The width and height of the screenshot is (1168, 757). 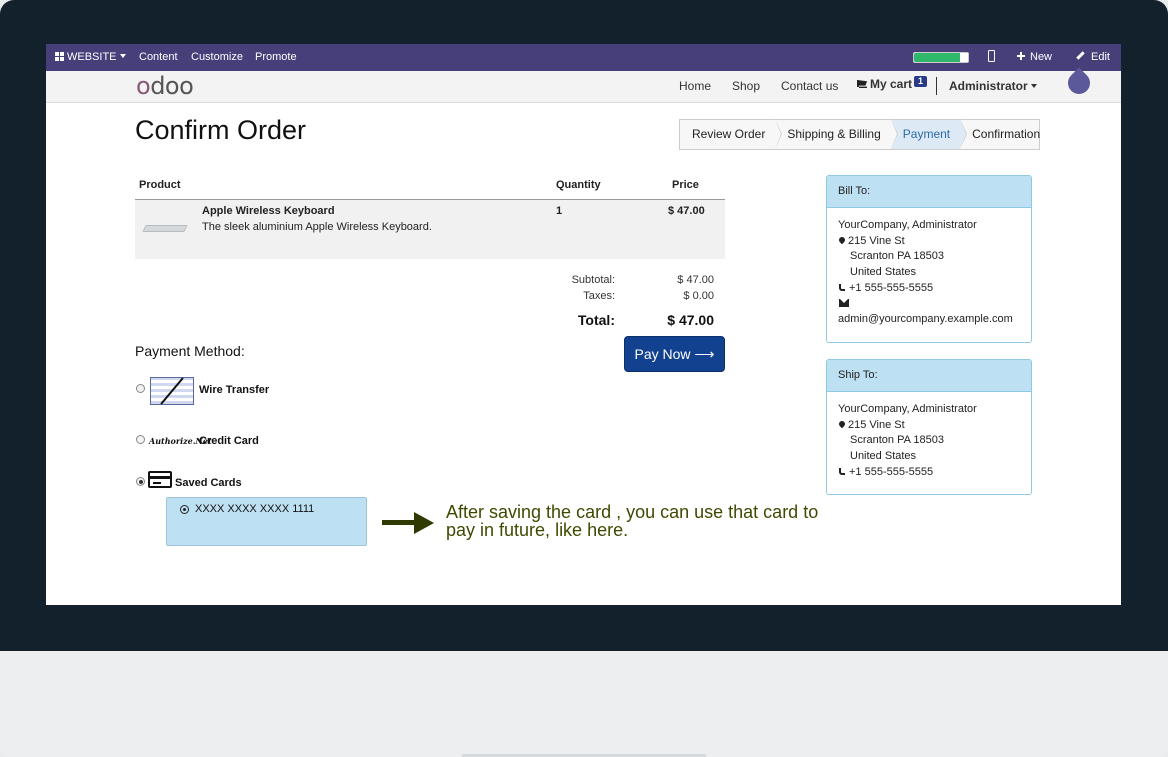 I want to click on nav-contact: Contact us, so click(x=809, y=86).